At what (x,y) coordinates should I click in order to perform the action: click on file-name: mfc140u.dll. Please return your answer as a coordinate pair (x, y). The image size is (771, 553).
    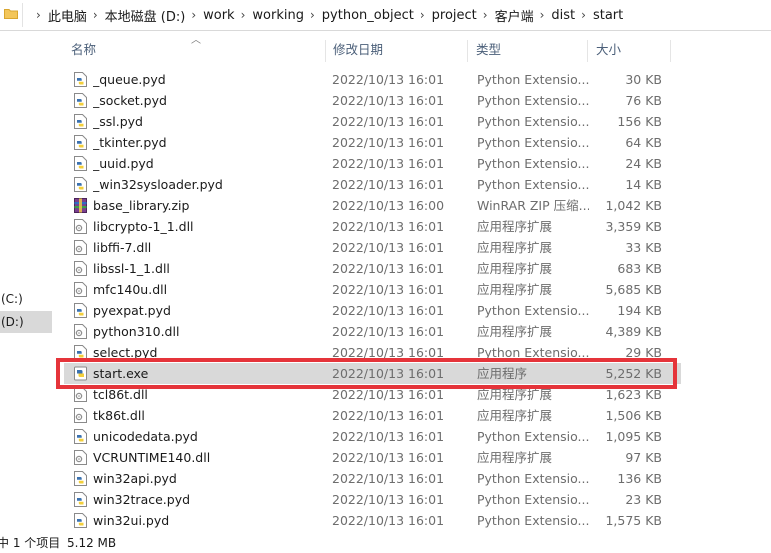
    Looking at the image, I should click on (130, 289).